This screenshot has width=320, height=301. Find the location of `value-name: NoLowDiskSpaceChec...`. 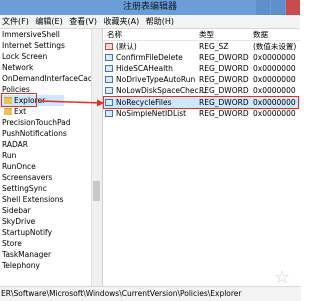

value-name: NoLowDiskSpaceChec... is located at coordinates (161, 90).